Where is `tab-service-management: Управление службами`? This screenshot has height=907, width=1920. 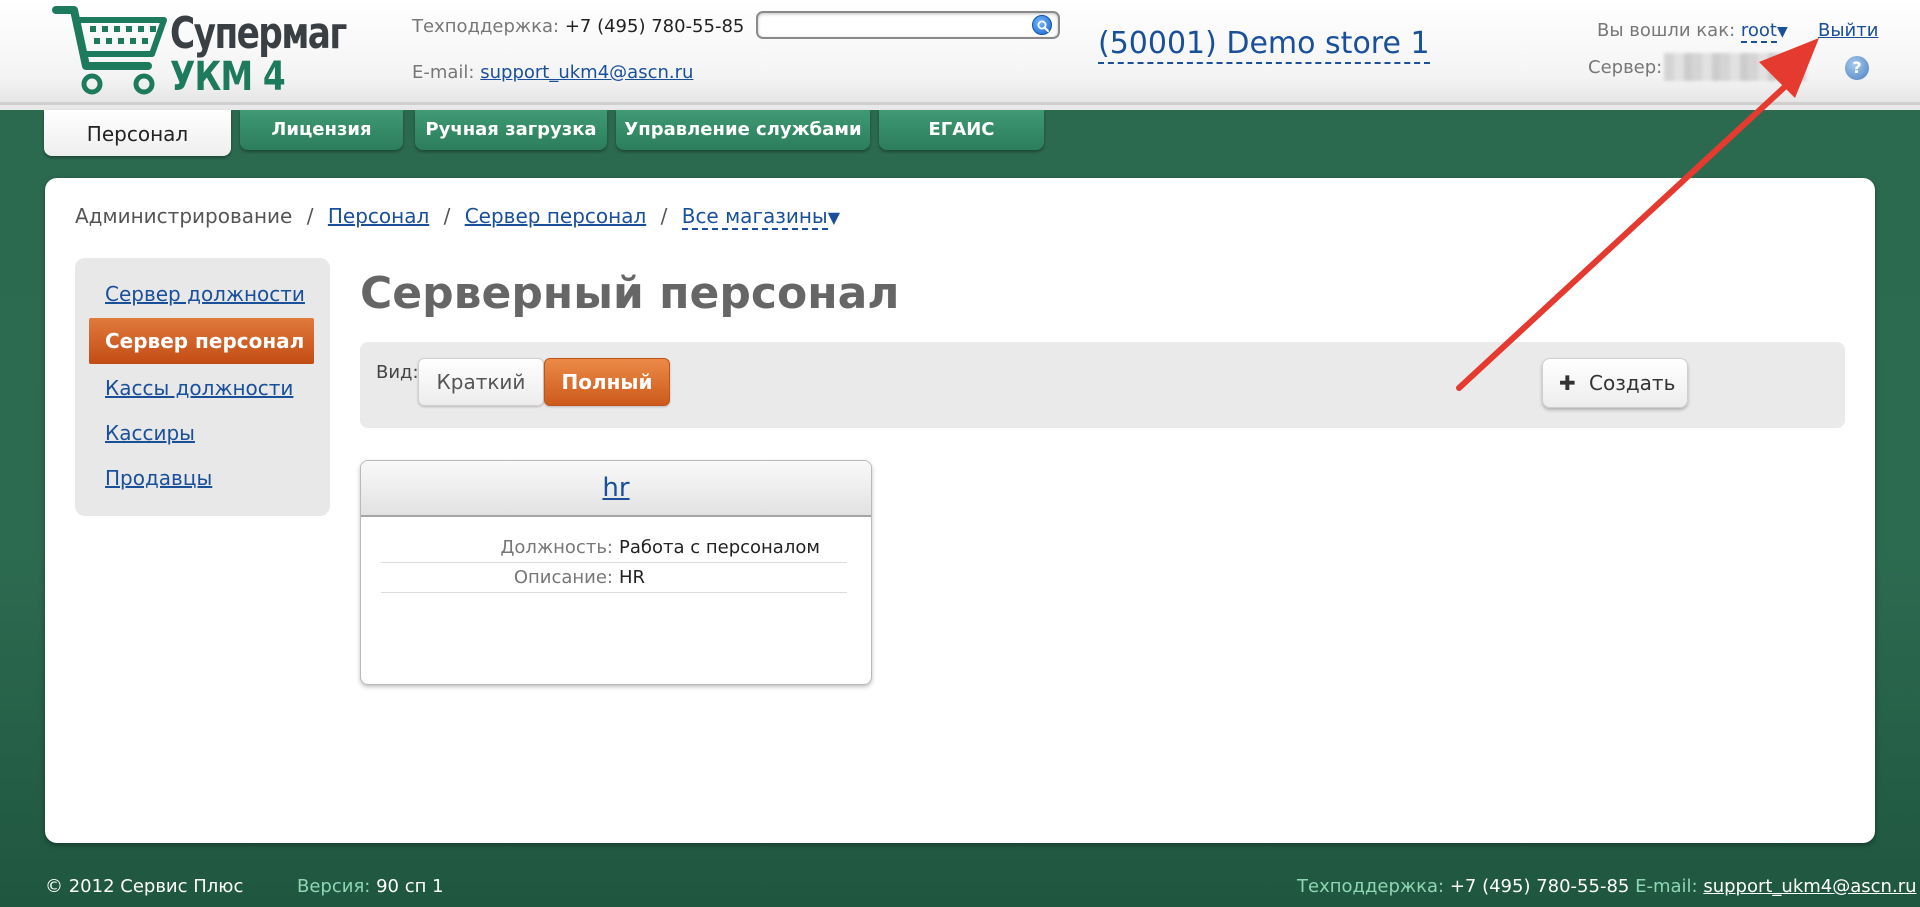
tab-service-management: Управление службами is located at coordinates (743, 130).